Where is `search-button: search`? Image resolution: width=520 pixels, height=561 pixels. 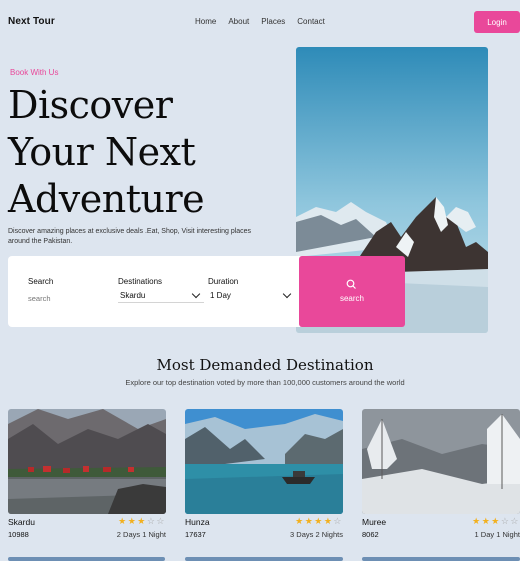 search-button: search is located at coordinates (352, 291).